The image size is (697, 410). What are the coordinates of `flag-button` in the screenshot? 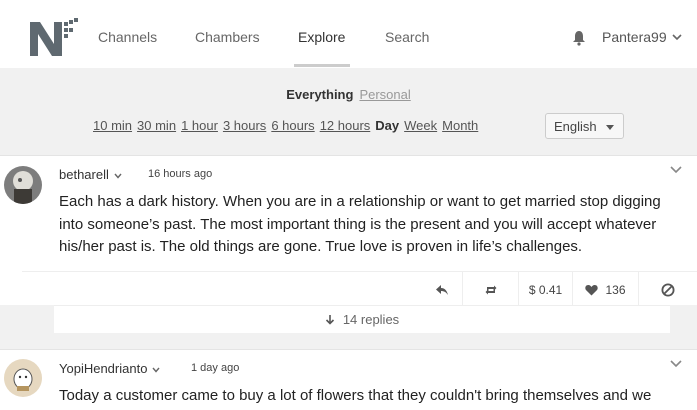 It's located at (667, 289).